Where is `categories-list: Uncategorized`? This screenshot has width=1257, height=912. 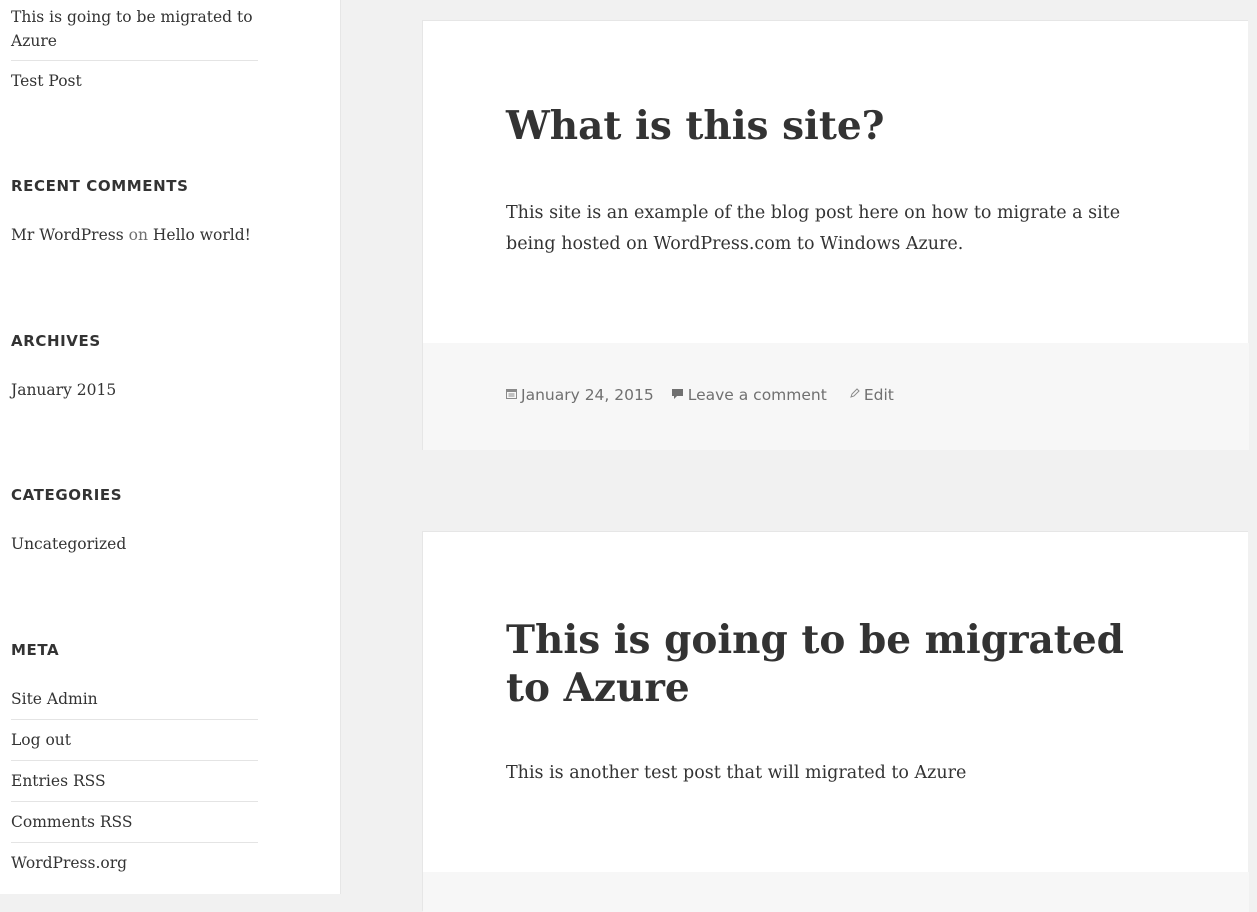
categories-list: Uncategorized is located at coordinates (134, 544).